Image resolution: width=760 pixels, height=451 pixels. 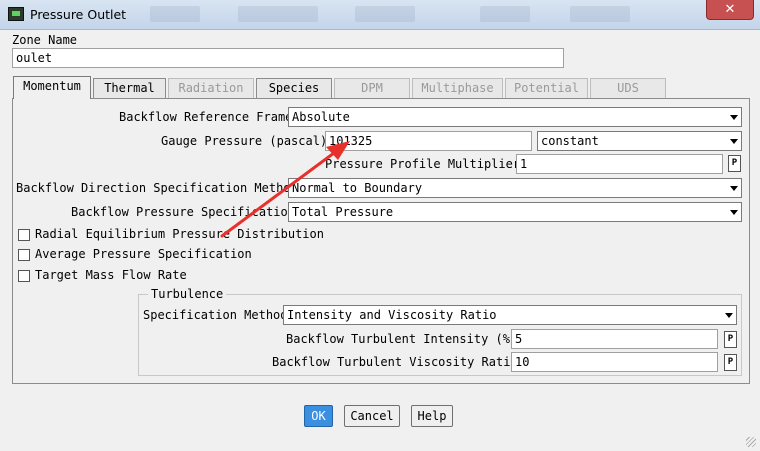 I want to click on ok-button: OK, so click(x=318, y=416).